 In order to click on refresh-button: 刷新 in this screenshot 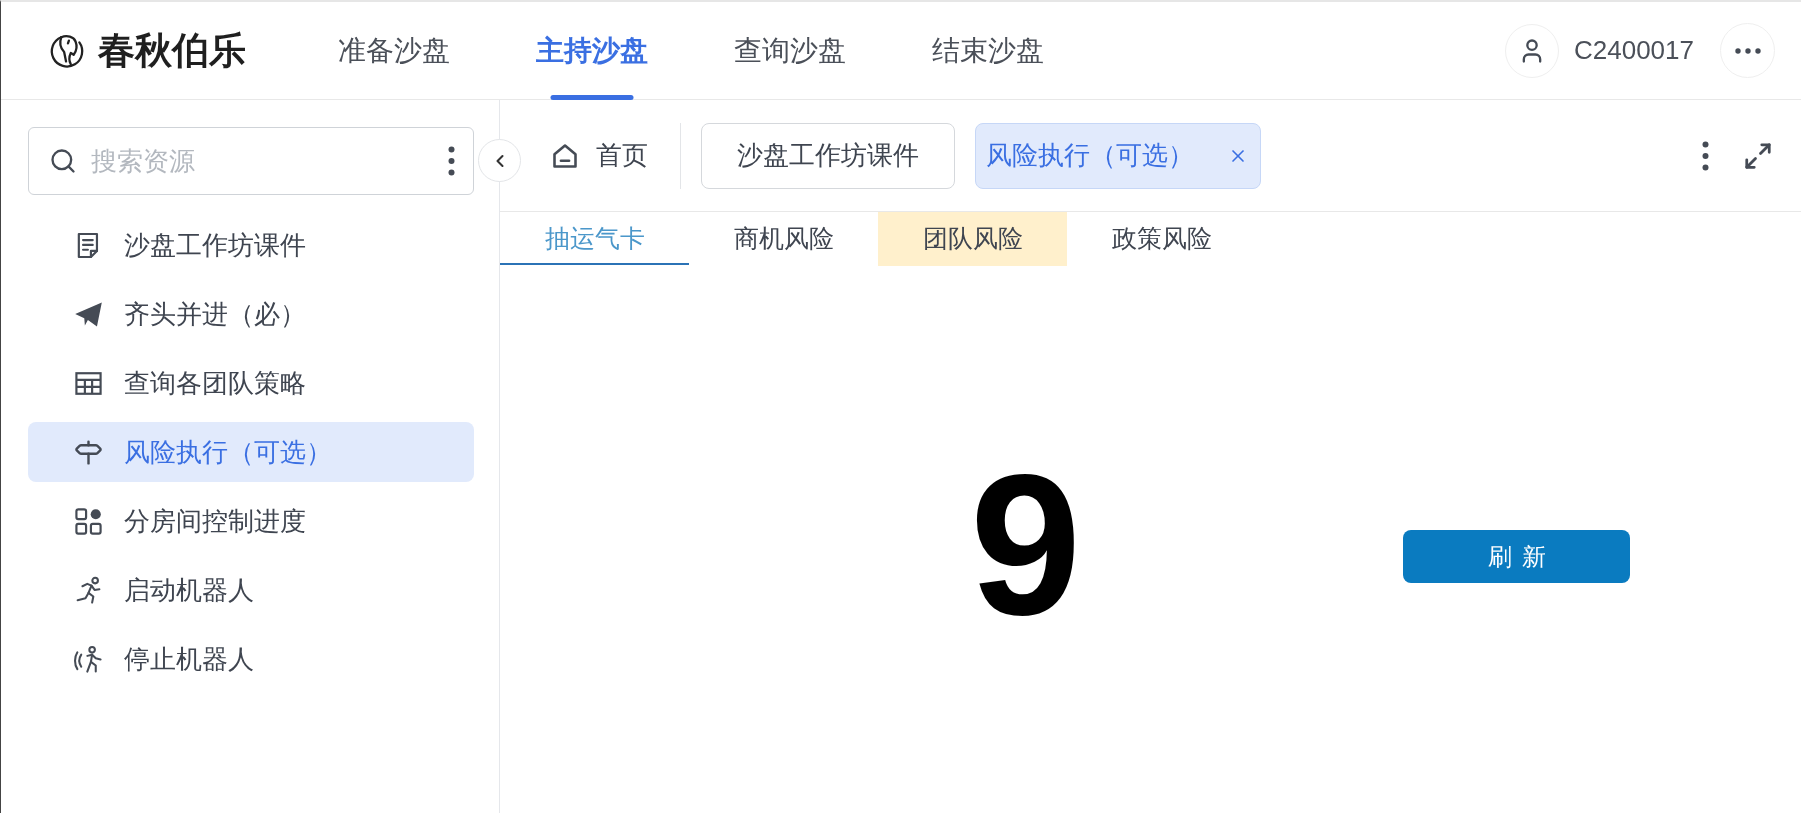, I will do `click(1517, 556)`.